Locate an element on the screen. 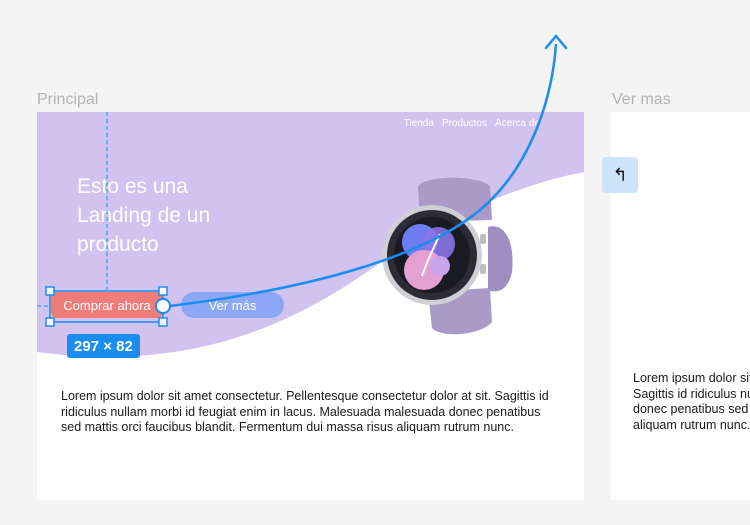 The height and width of the screenshot is (525, 750). buy-now-button: Comprar ahora is located at coordinates (107, 305).